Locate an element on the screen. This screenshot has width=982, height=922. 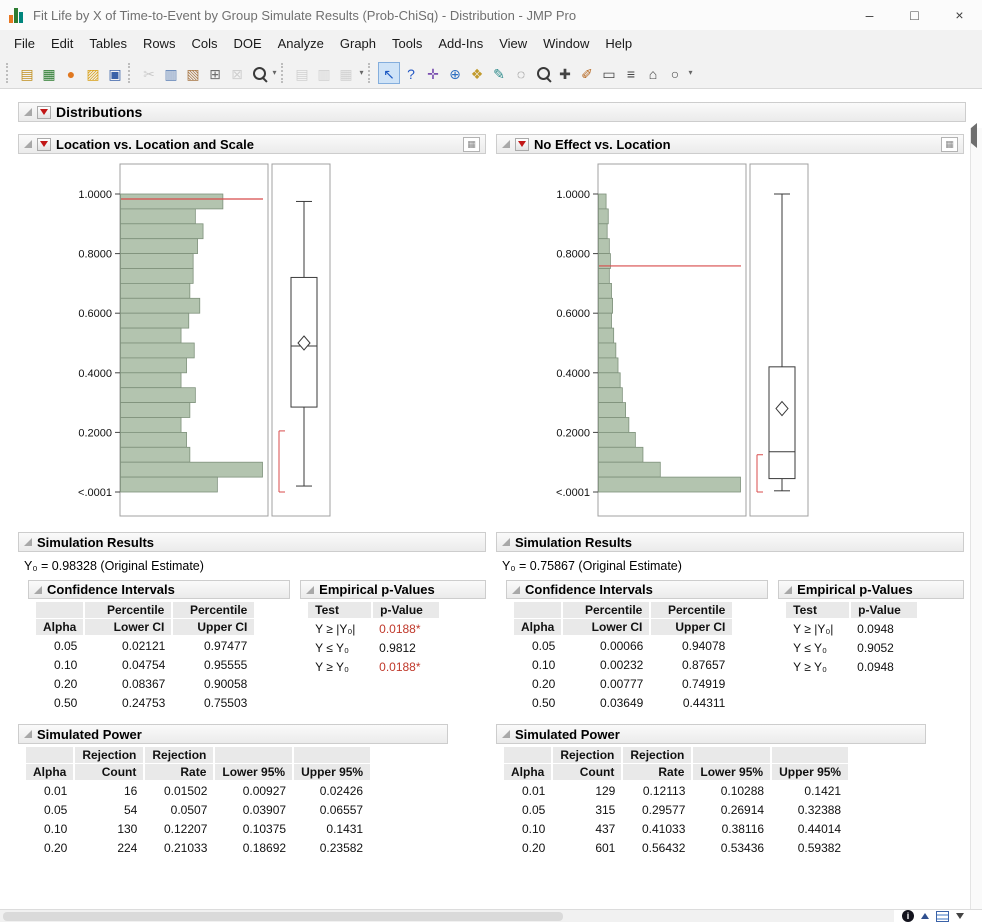
menu-edit: Edit is located at coordinates (62, 43).